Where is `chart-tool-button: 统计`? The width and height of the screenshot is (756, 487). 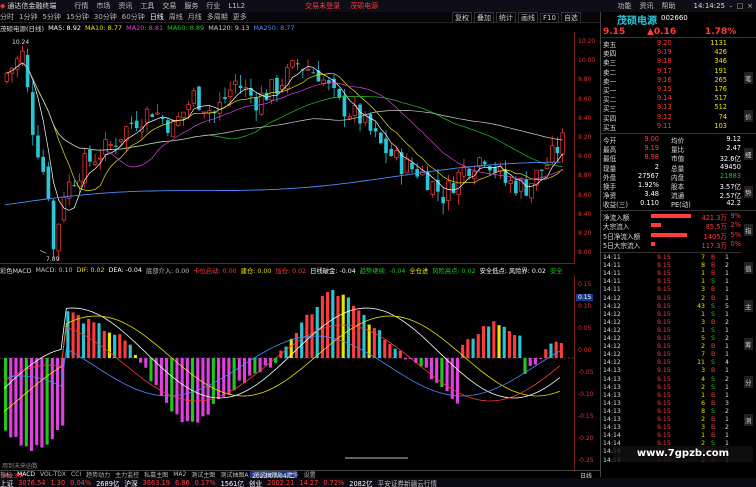
chart-tool-button: 统计 is located at coordinates (506, 17).